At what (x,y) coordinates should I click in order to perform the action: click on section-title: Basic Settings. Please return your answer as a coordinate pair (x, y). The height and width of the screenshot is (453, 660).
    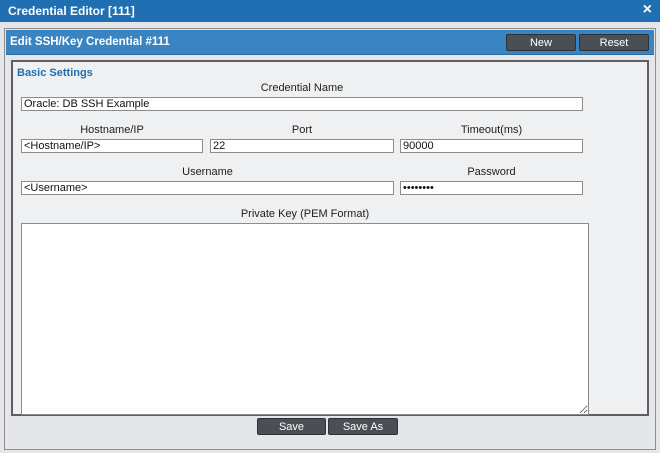
    Looking at the image, I should click on (55, 73).